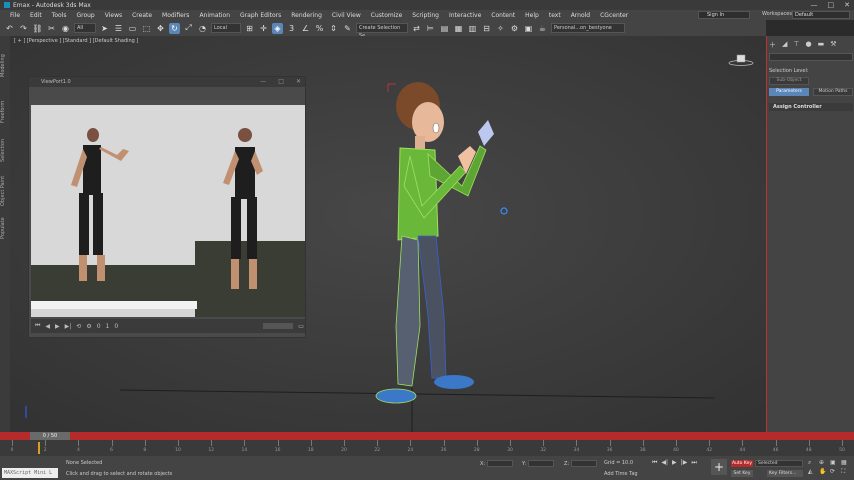 The height and width of the screenshot is (480, 854). I want to click on x-field, so click(500, 463).